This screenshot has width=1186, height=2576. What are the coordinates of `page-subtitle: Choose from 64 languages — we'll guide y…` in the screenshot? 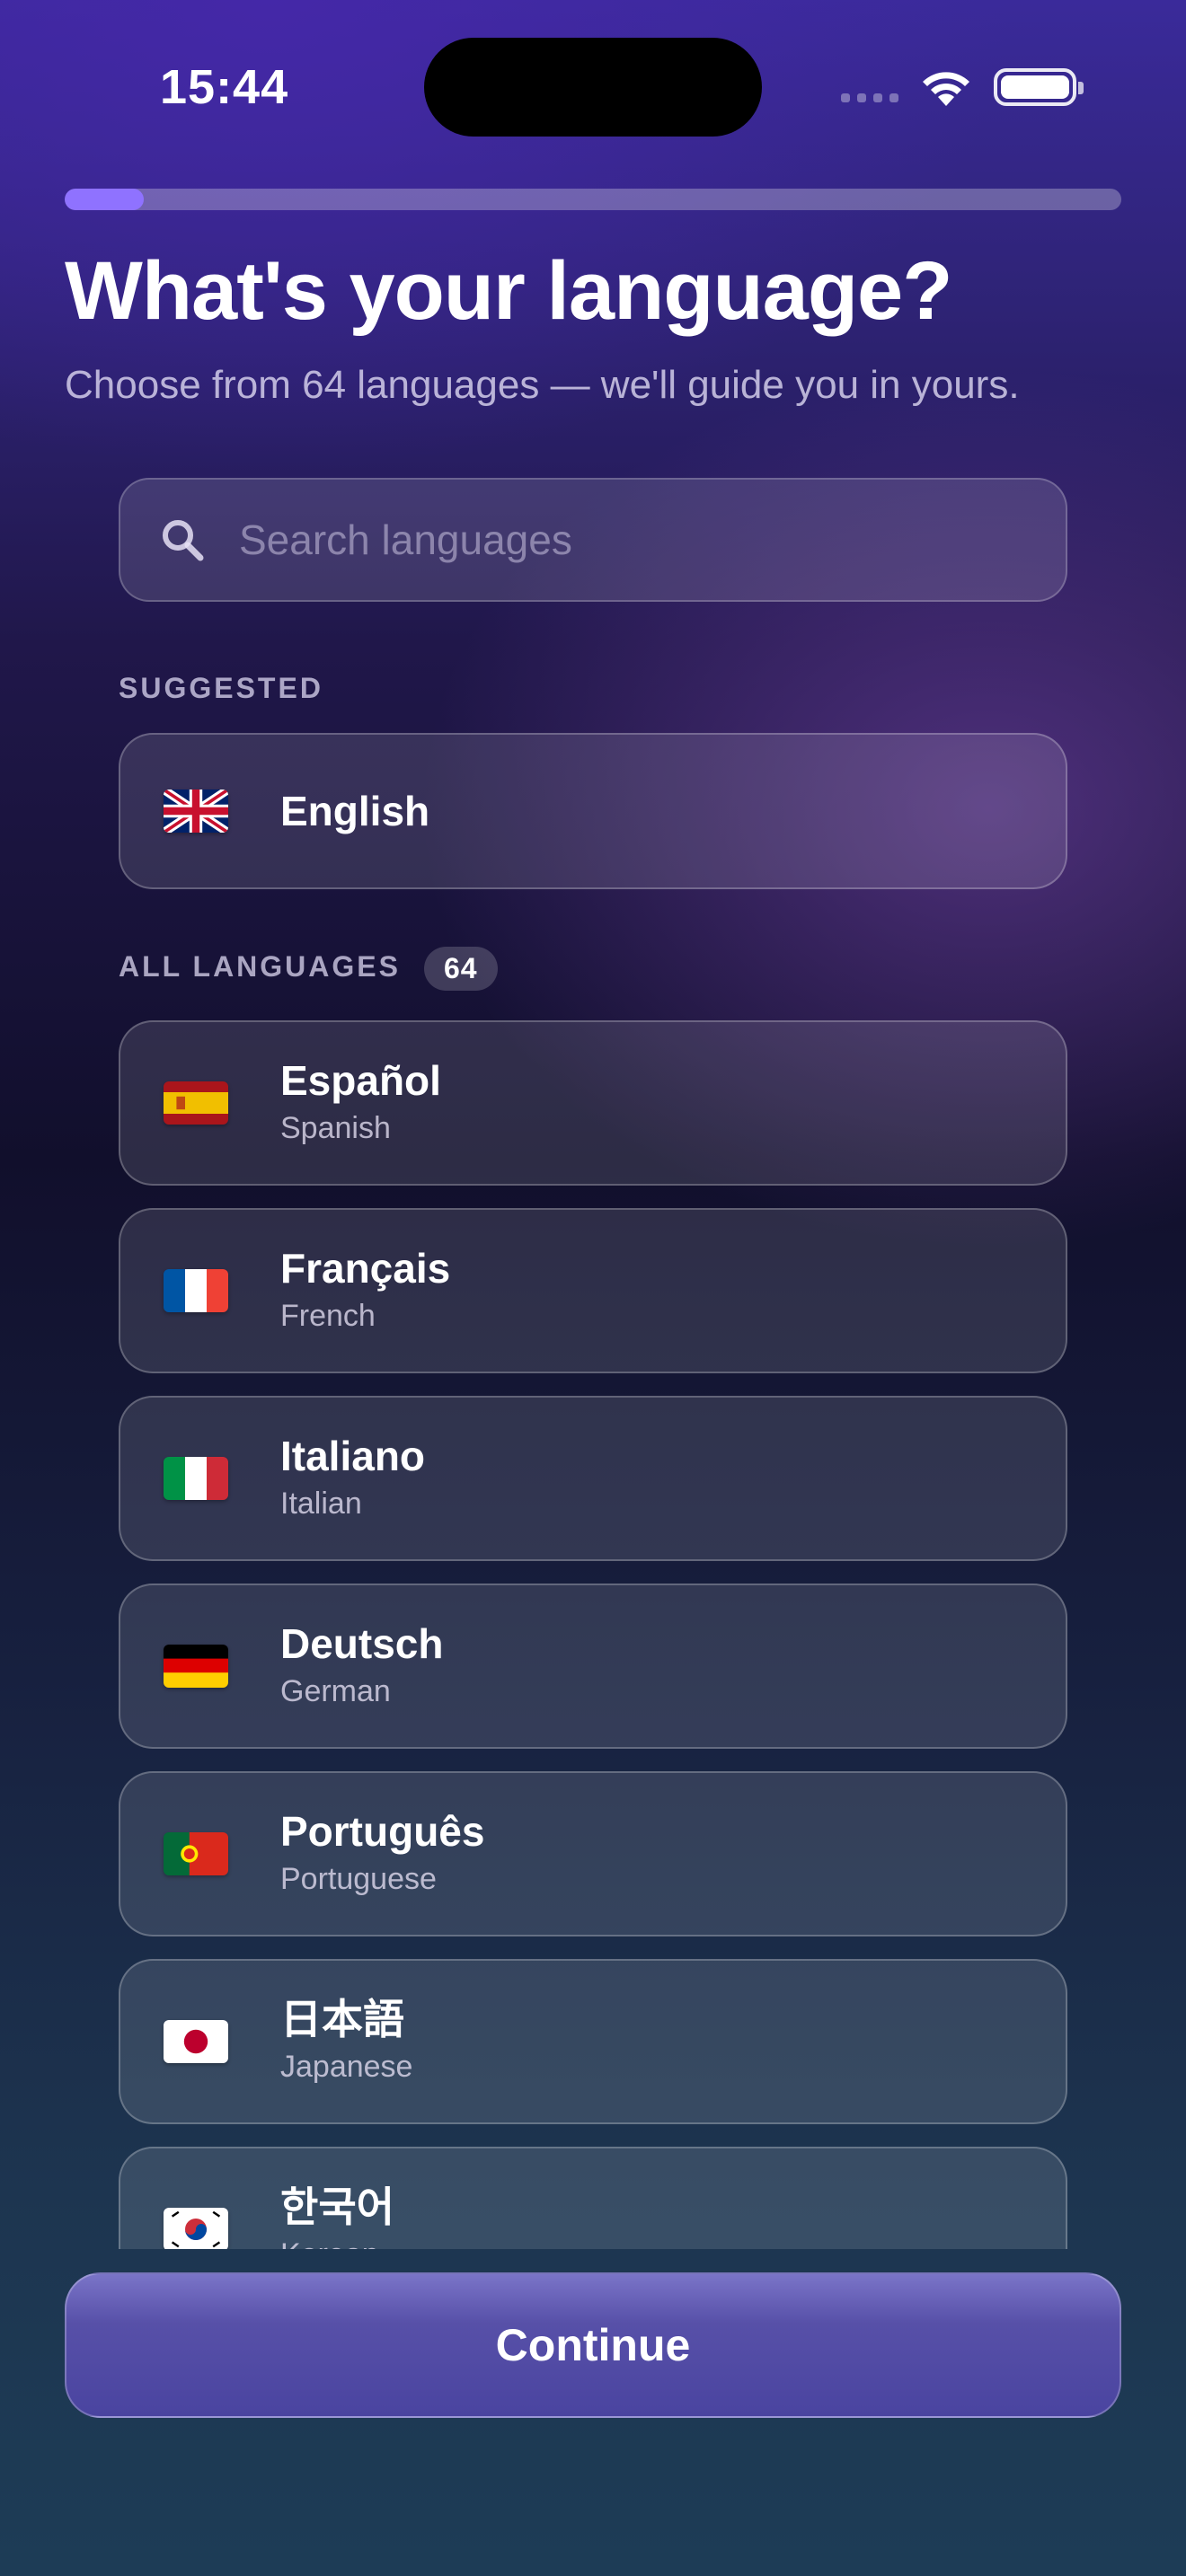 It's located at (542, 385).